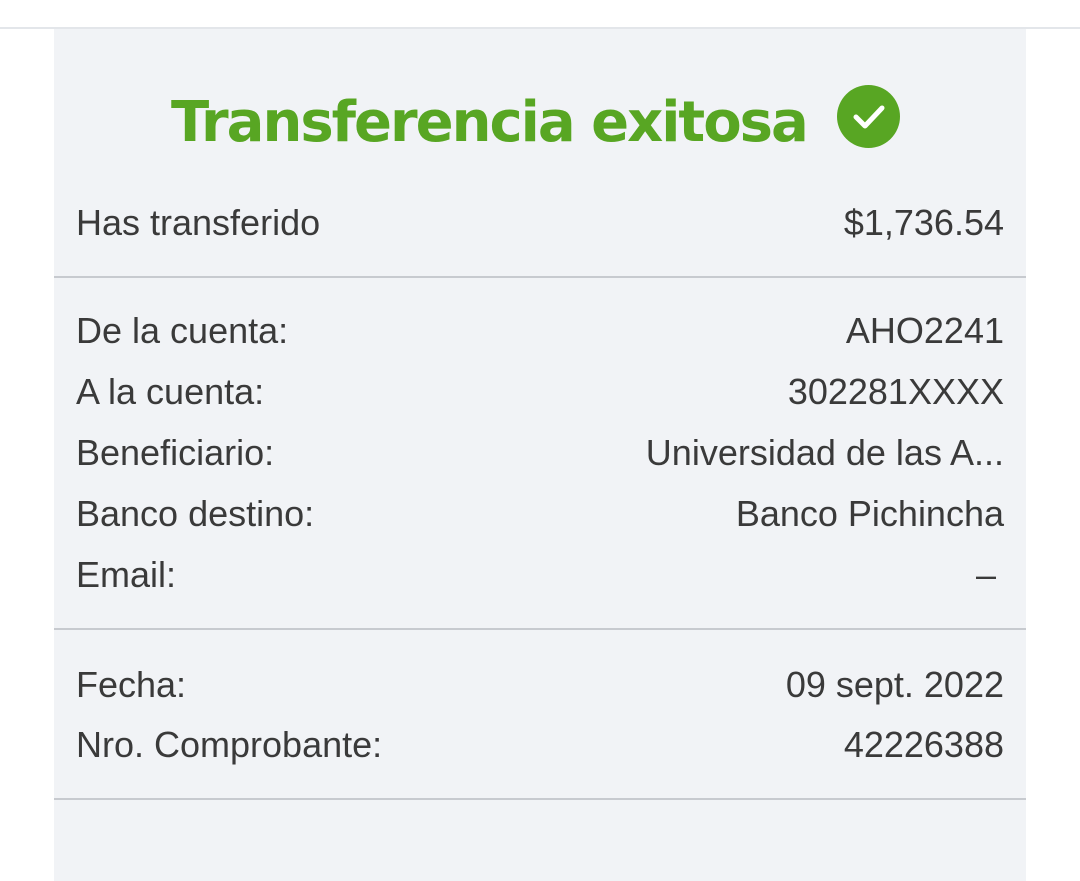 The image size is (1080, 881). Describe the element at coordinates (540, 223) in the screenshot. I see `amount-row: Has transferido $1,736.54` at that location.